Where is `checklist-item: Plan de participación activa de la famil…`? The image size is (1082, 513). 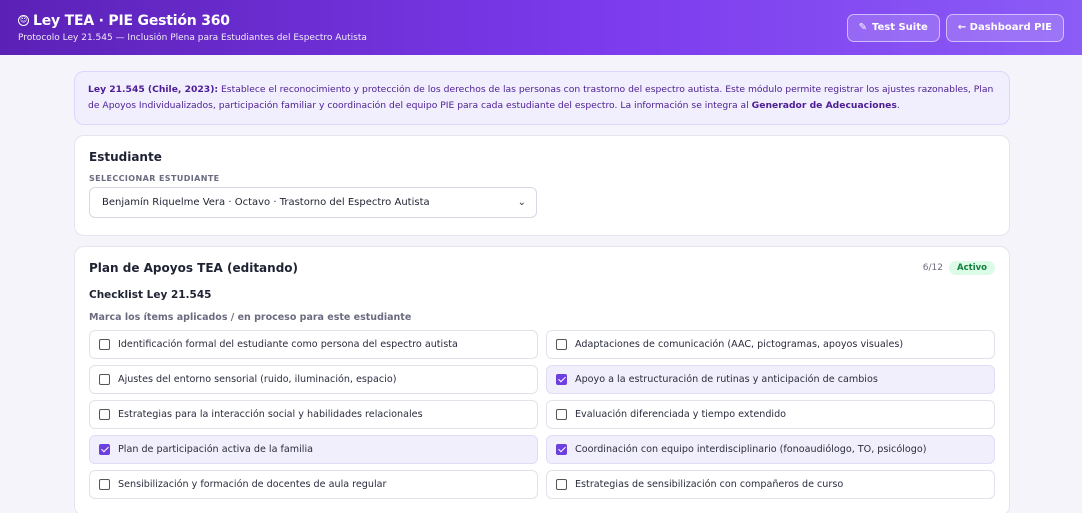
checklist-item: Plan de participación activa de la famil… is located at coordinates (313, 449).